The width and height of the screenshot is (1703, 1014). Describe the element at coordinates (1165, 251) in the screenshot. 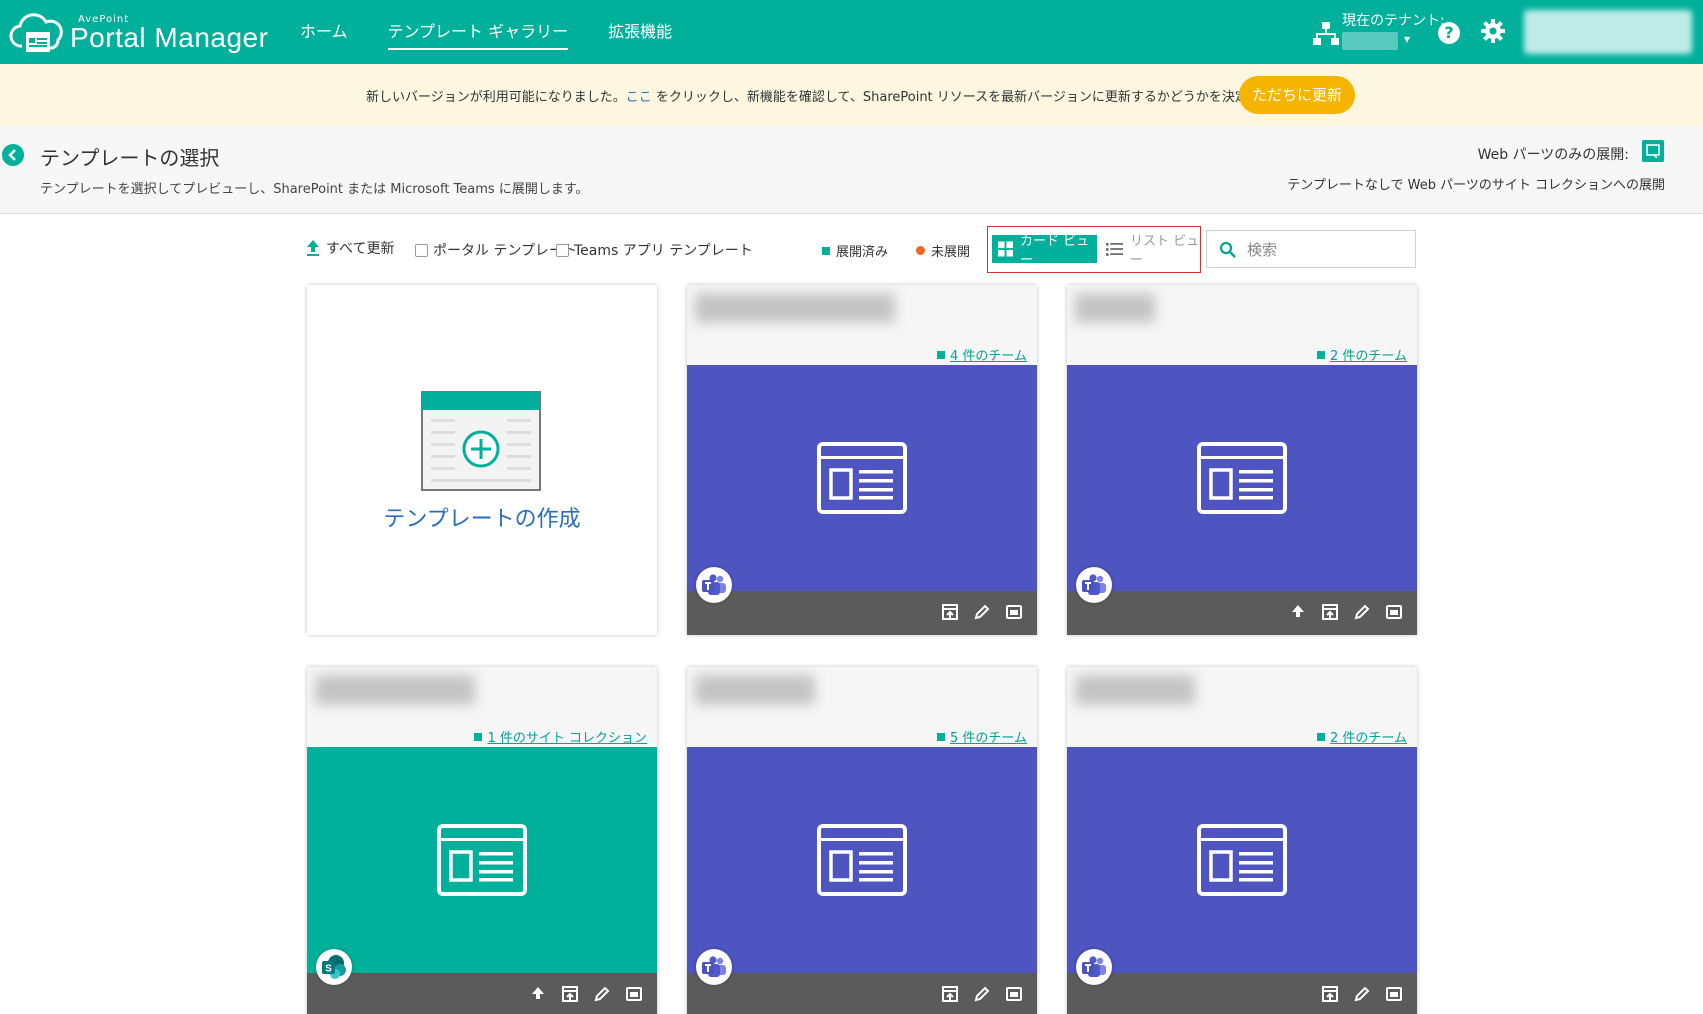

I see `list-view-label: リスト ビュー` at that location.